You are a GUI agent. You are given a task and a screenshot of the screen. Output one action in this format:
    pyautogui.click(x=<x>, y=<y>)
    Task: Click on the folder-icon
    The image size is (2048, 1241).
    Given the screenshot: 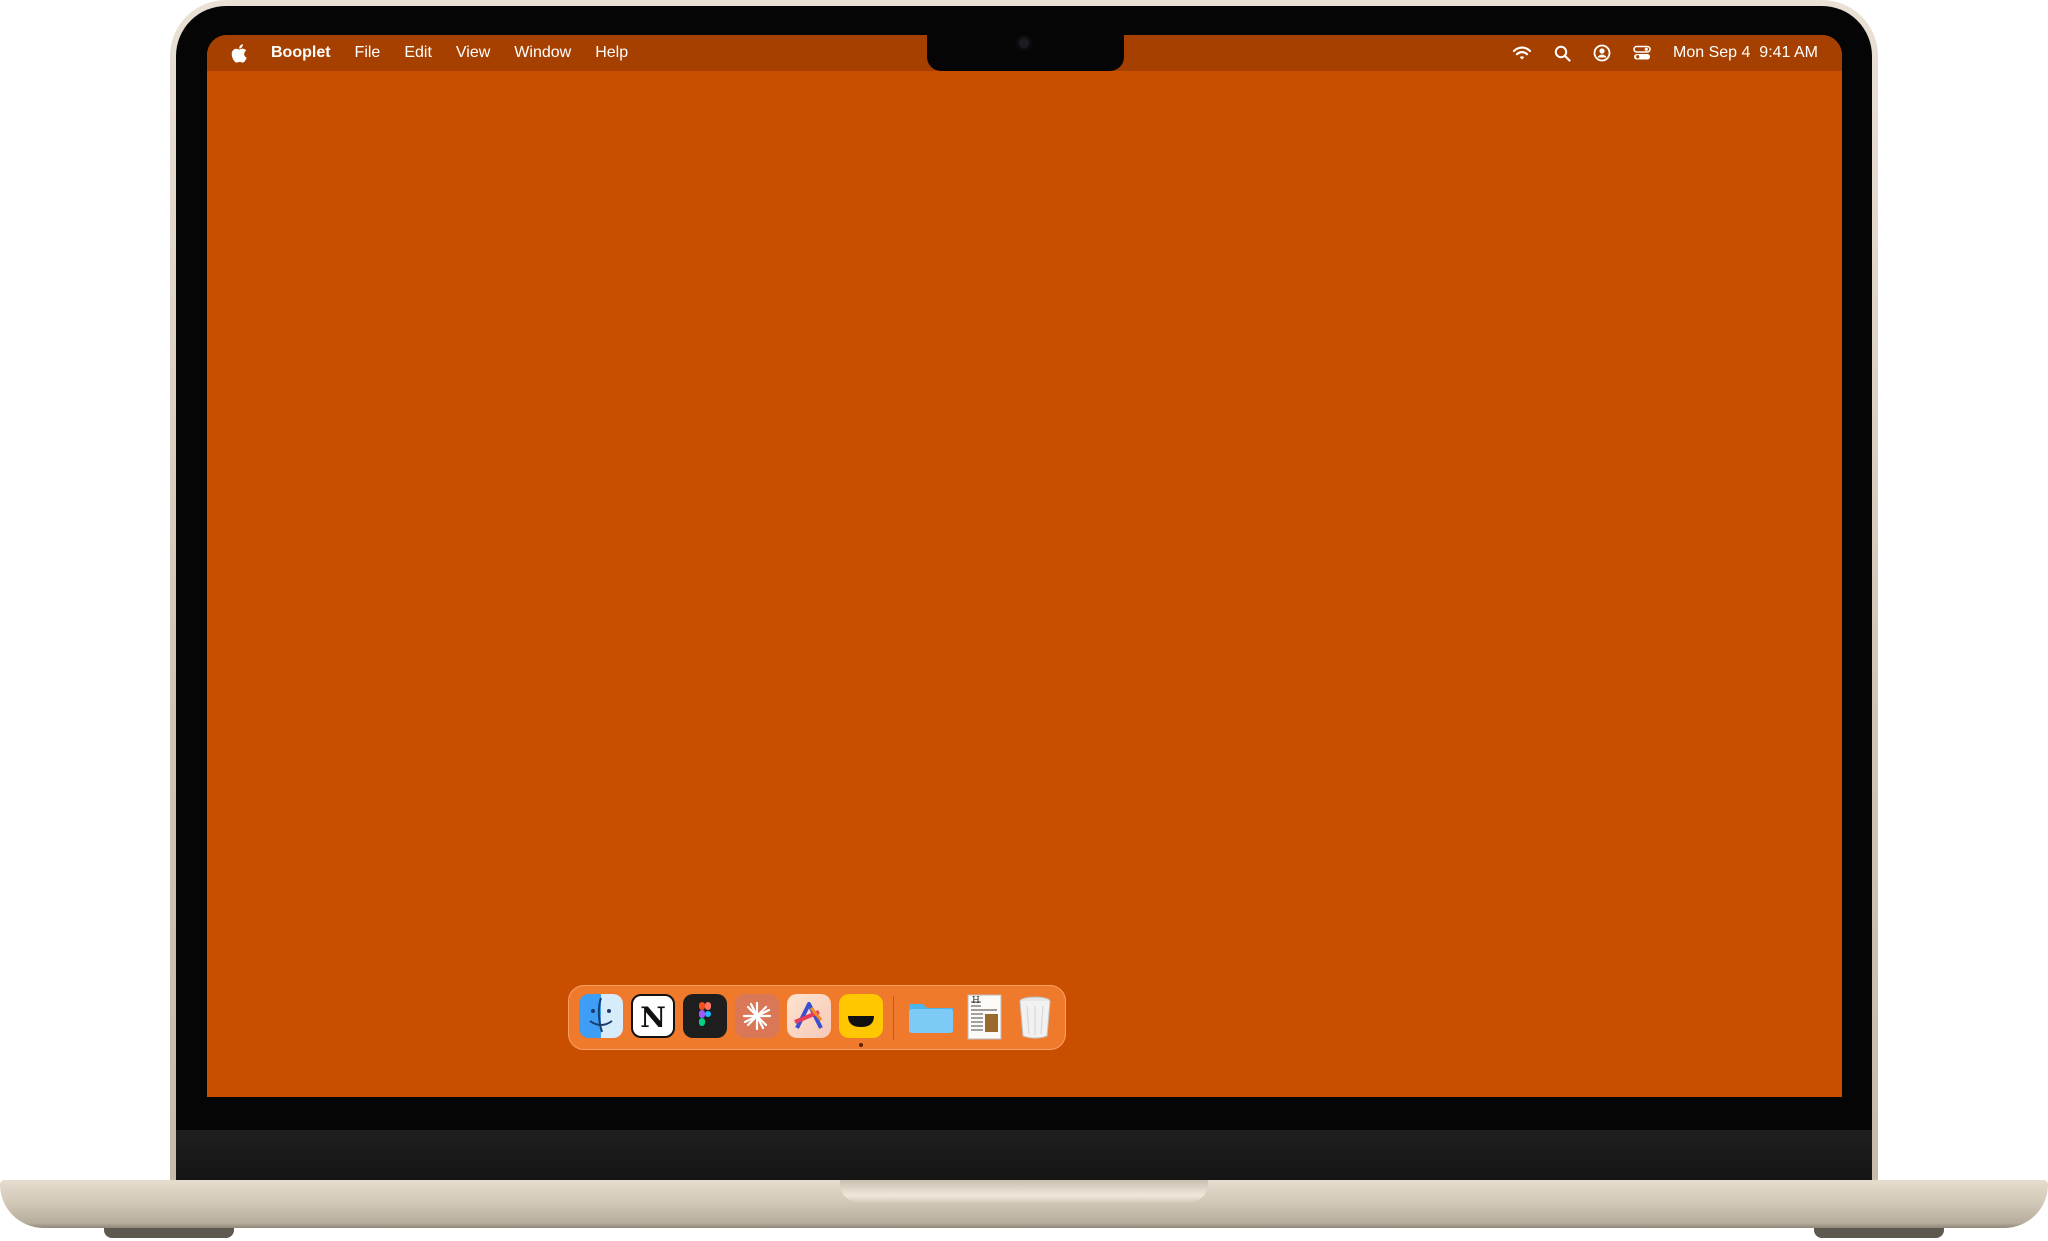 What is the action you would take?
    pyautogui.click(x=930, y=1016)
    